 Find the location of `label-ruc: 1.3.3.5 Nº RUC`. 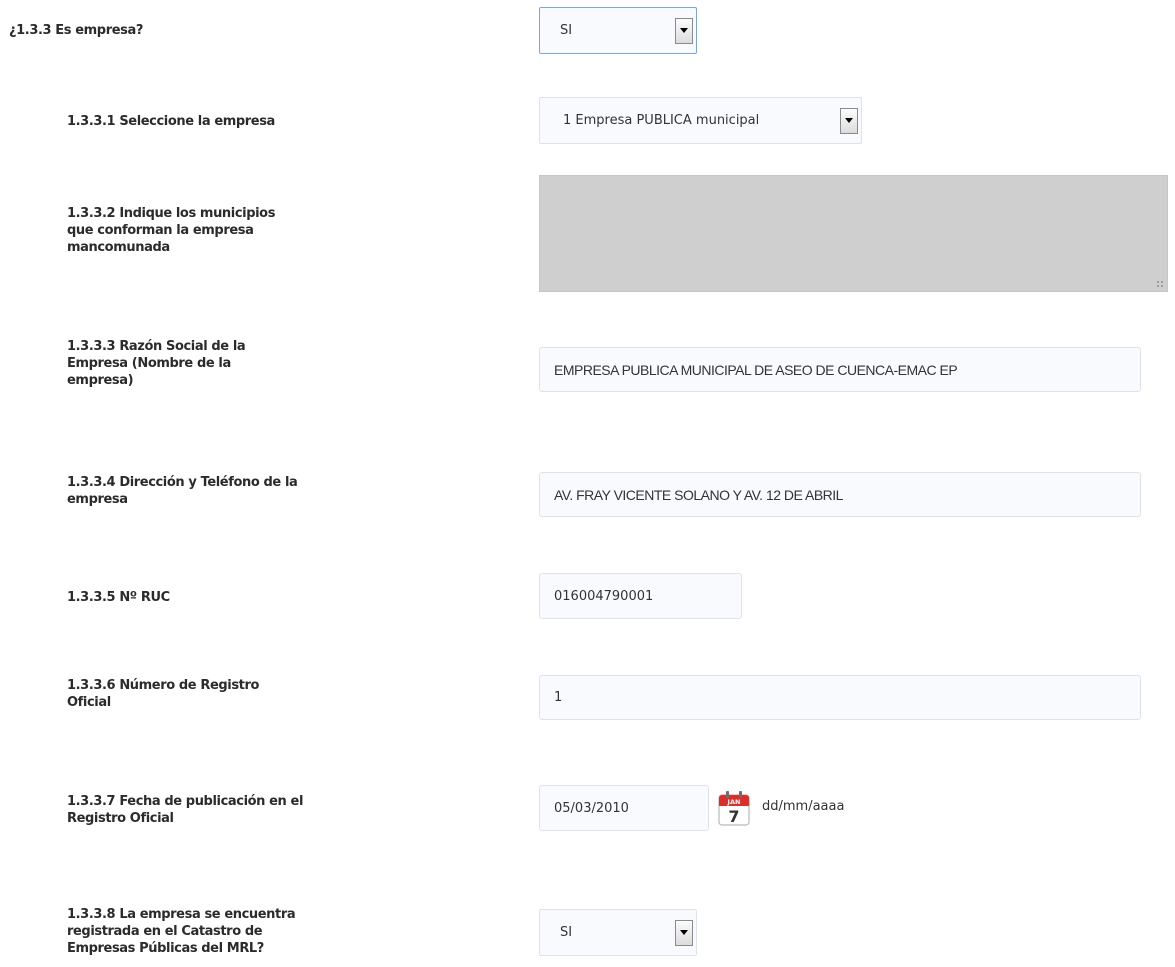

label-ruc: 1.3.3.5 Nº RUC is located at coordinates (118, 597).